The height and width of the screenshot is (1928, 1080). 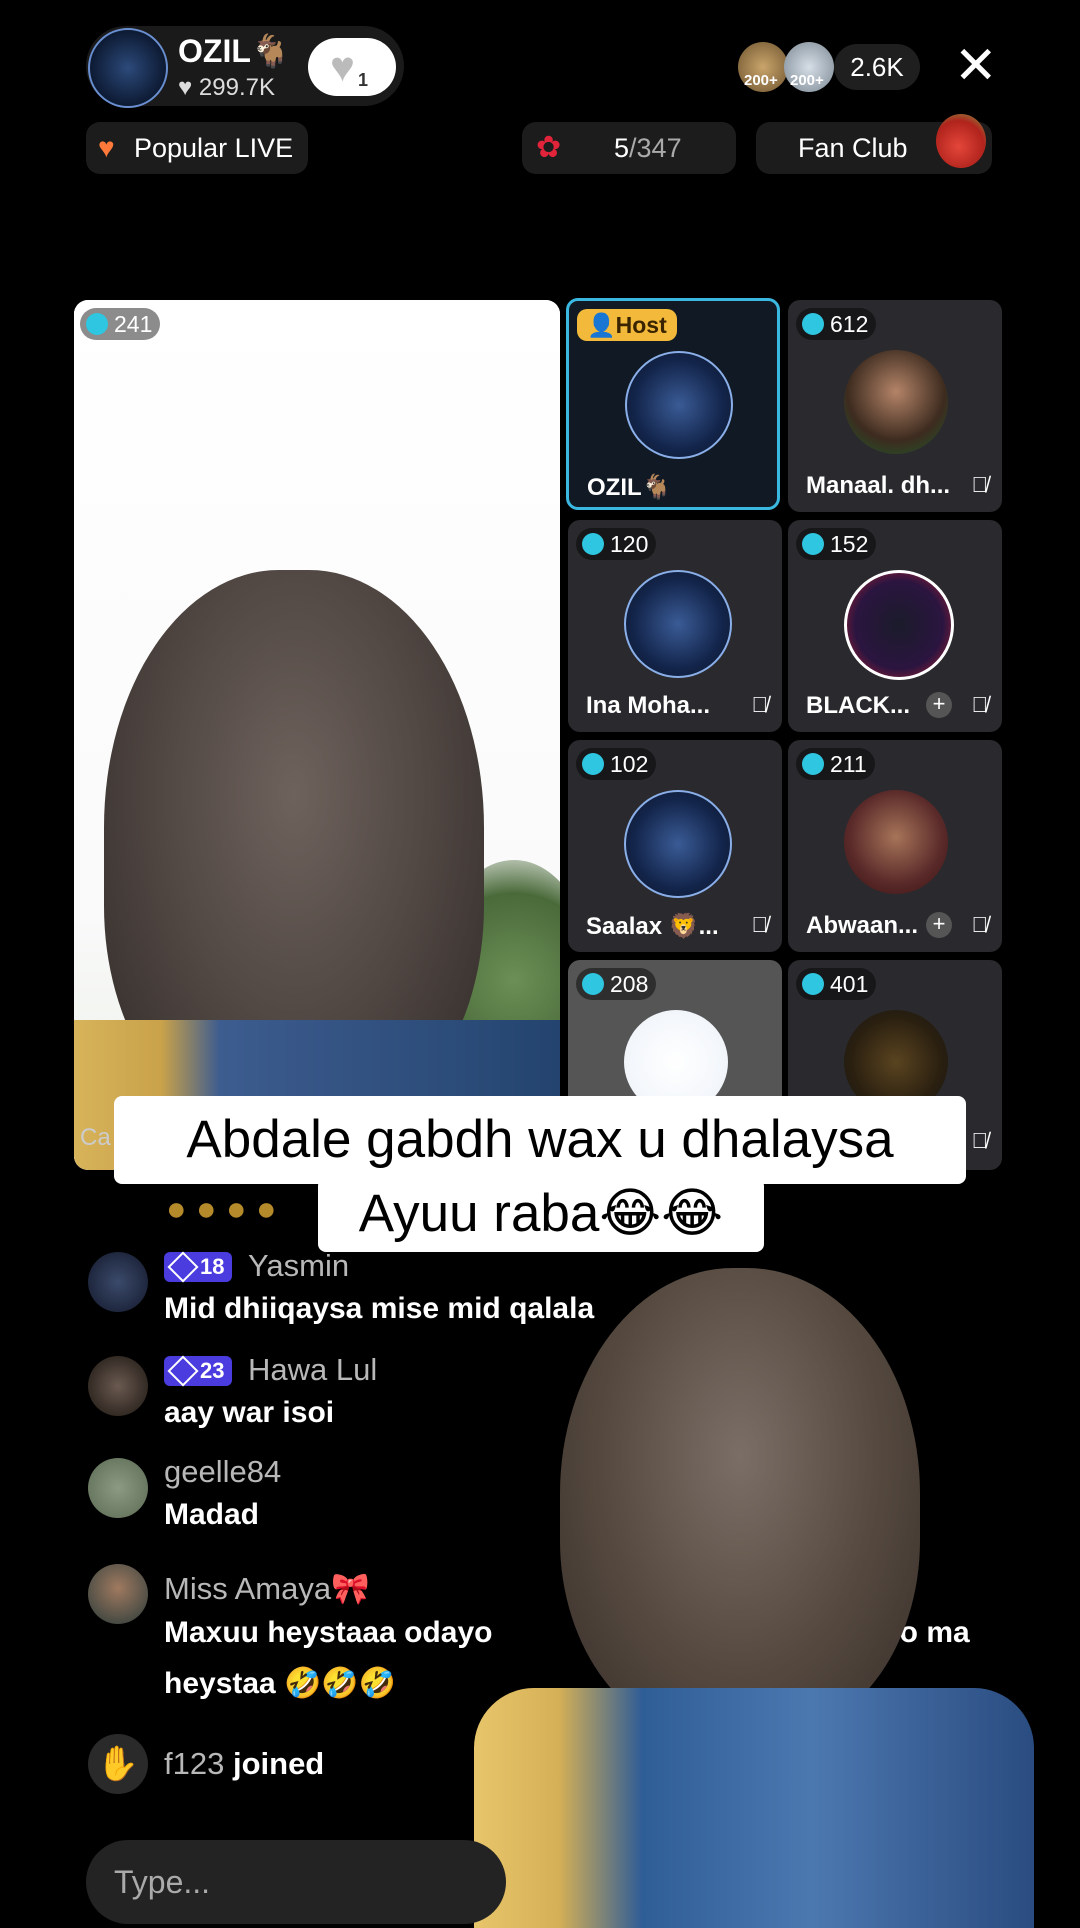 I want to click on main-guest-name-partial: Ca, so click(x=95, y=1137).